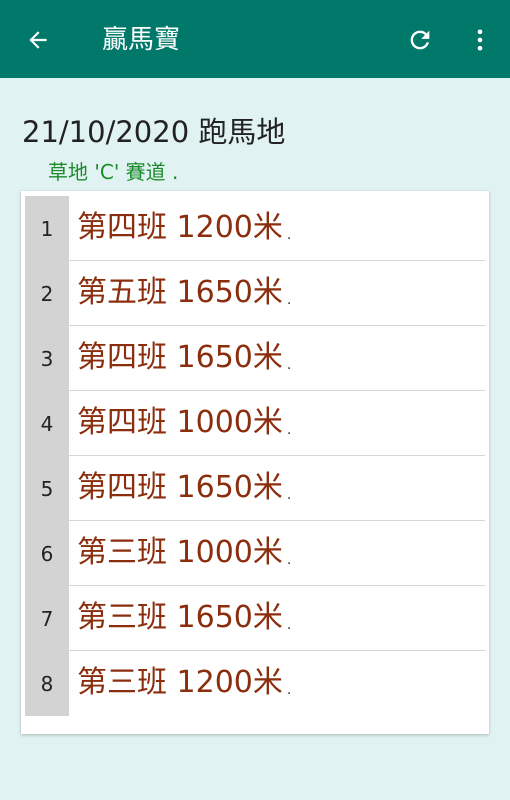 This screenshot has width=510, height=800. What do you see at coordinates (184, 682) in the screenshot?
I see `race-label: 第三班 1200米.` at bounding box center [184, 682].